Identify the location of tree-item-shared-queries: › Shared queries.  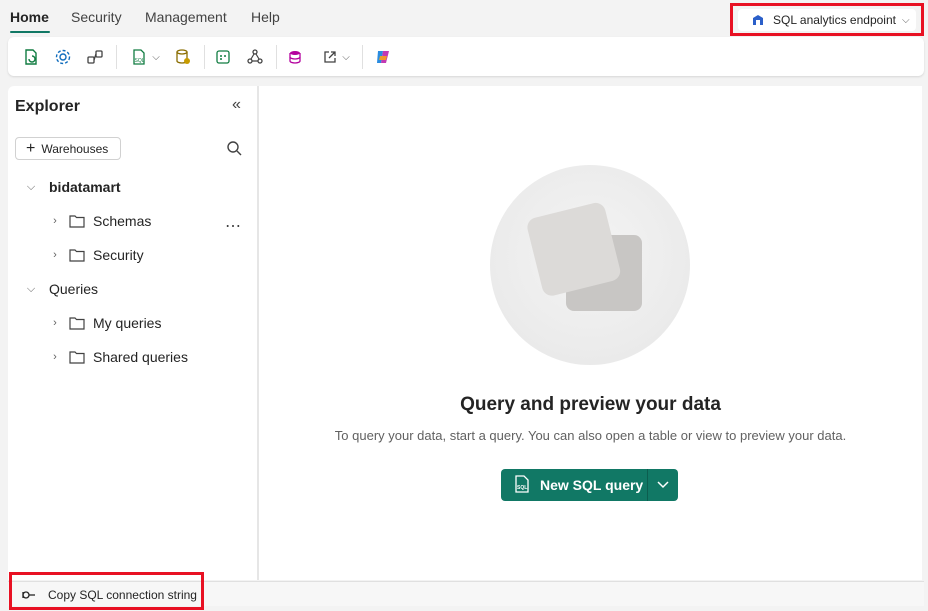
(118, 357).